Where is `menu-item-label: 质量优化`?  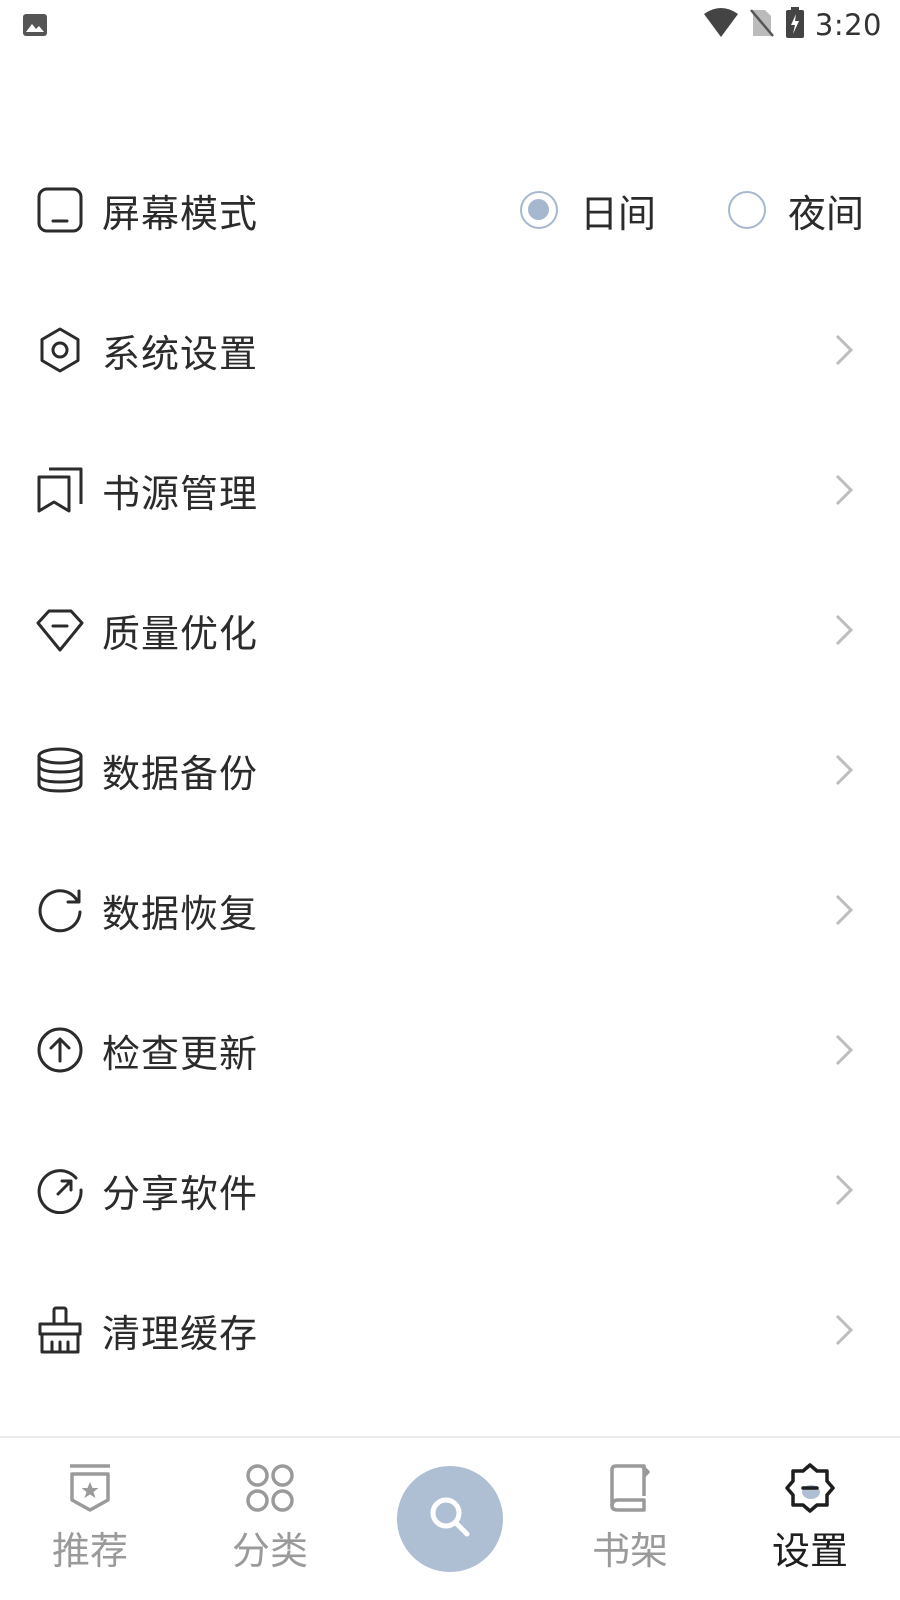
menu-item-label: 质量优化 is located at coordinates (180, 633).